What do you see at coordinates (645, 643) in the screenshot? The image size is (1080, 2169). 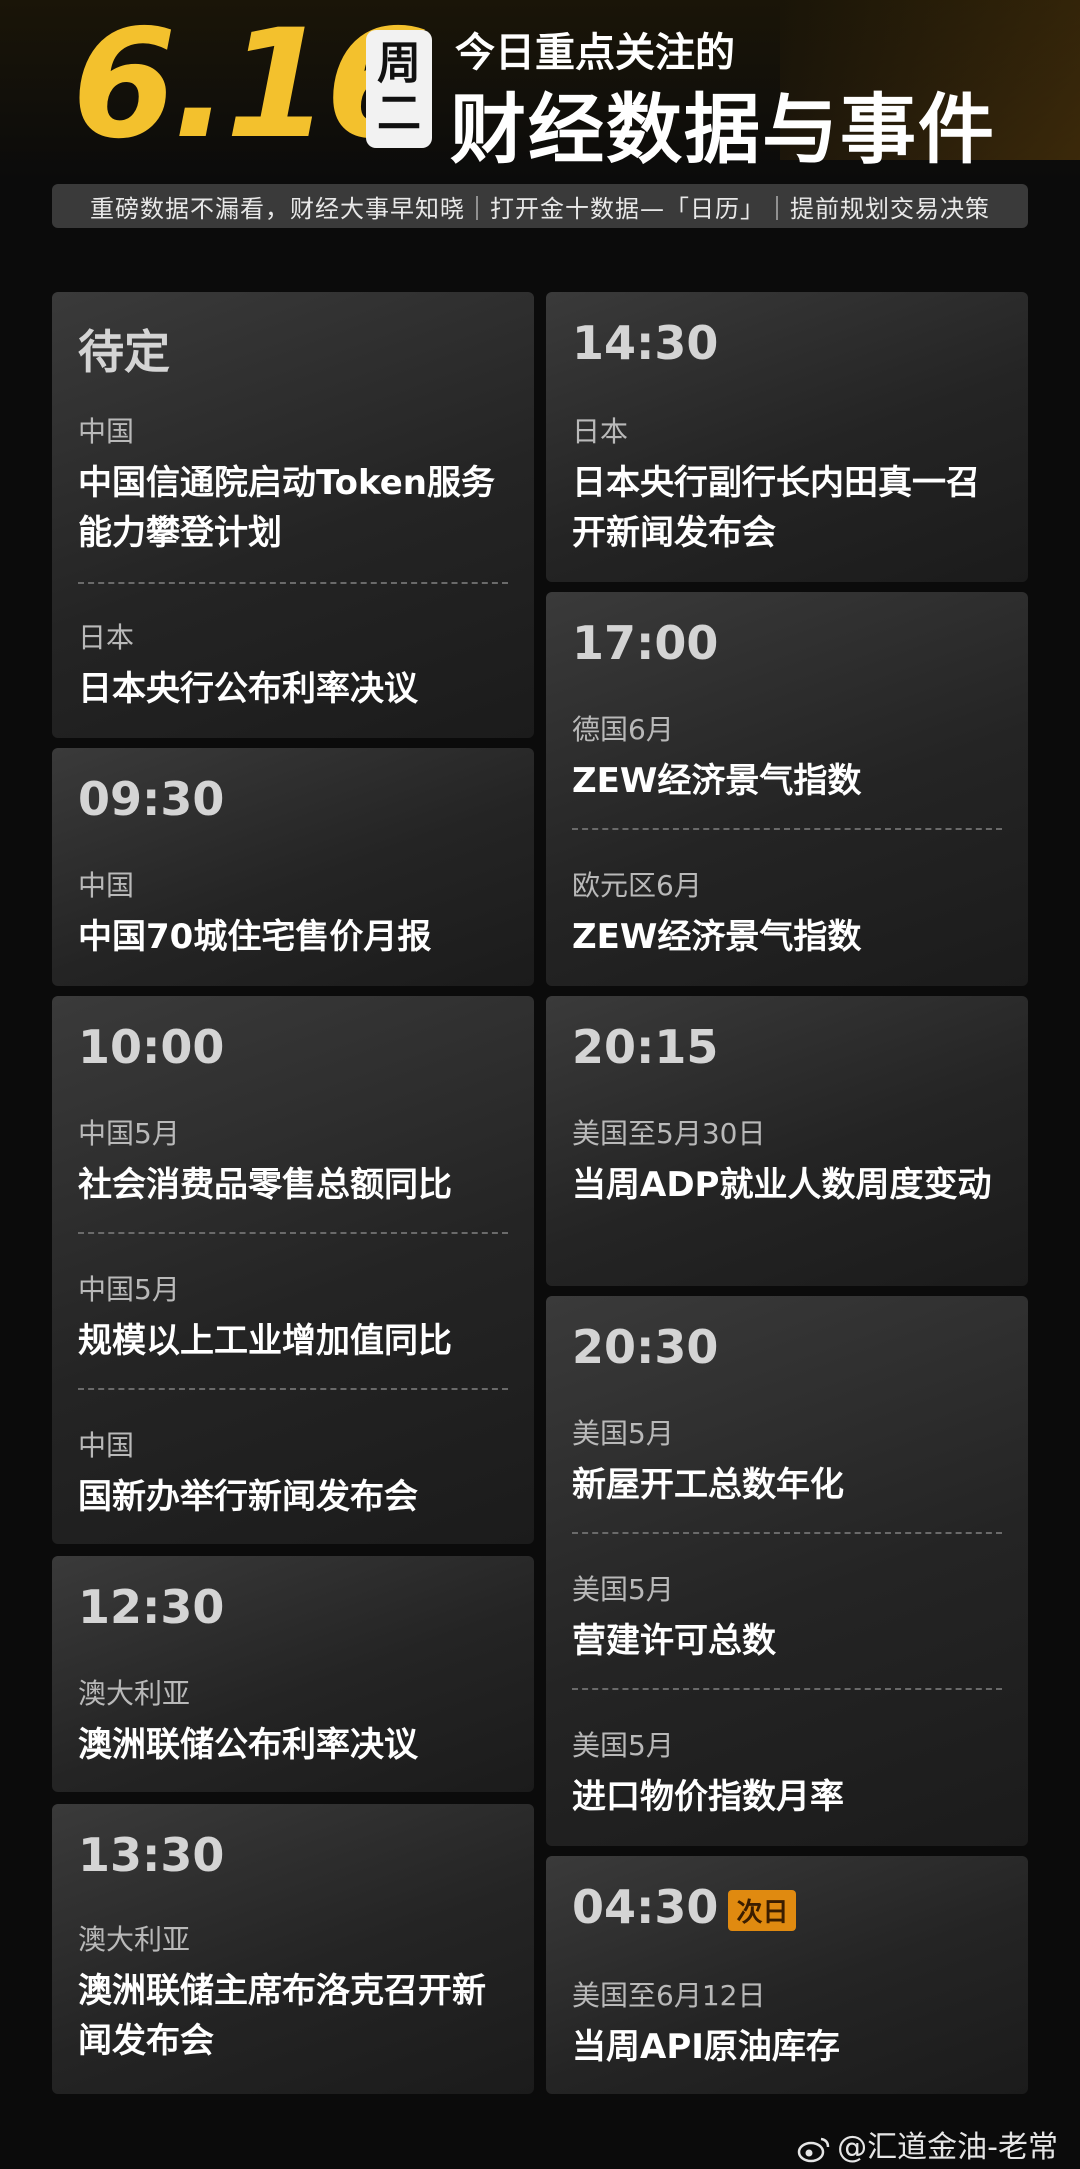 I see `card-time: 17:00` at bounding box center [645, 643].